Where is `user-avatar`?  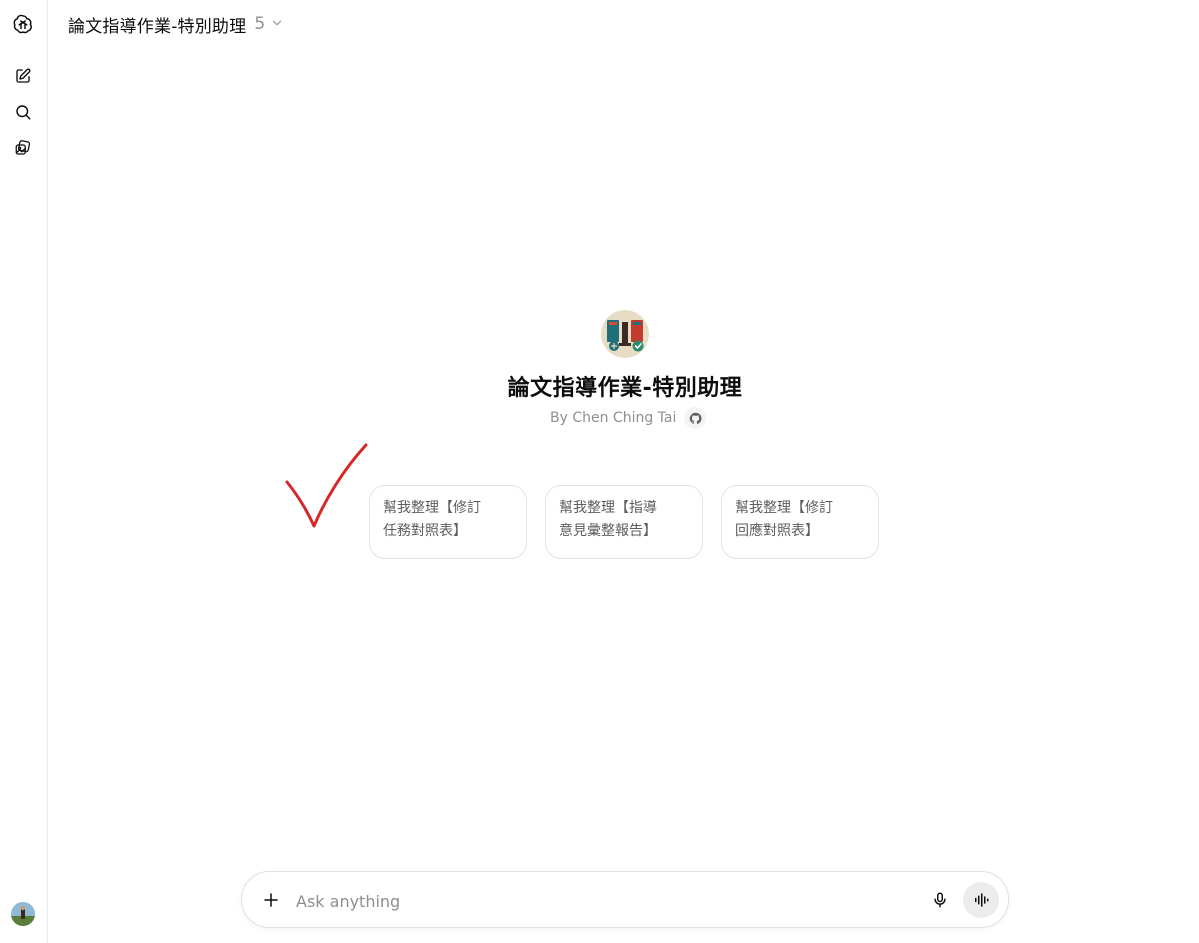 user-avatar is located at coordinates (23, 914).